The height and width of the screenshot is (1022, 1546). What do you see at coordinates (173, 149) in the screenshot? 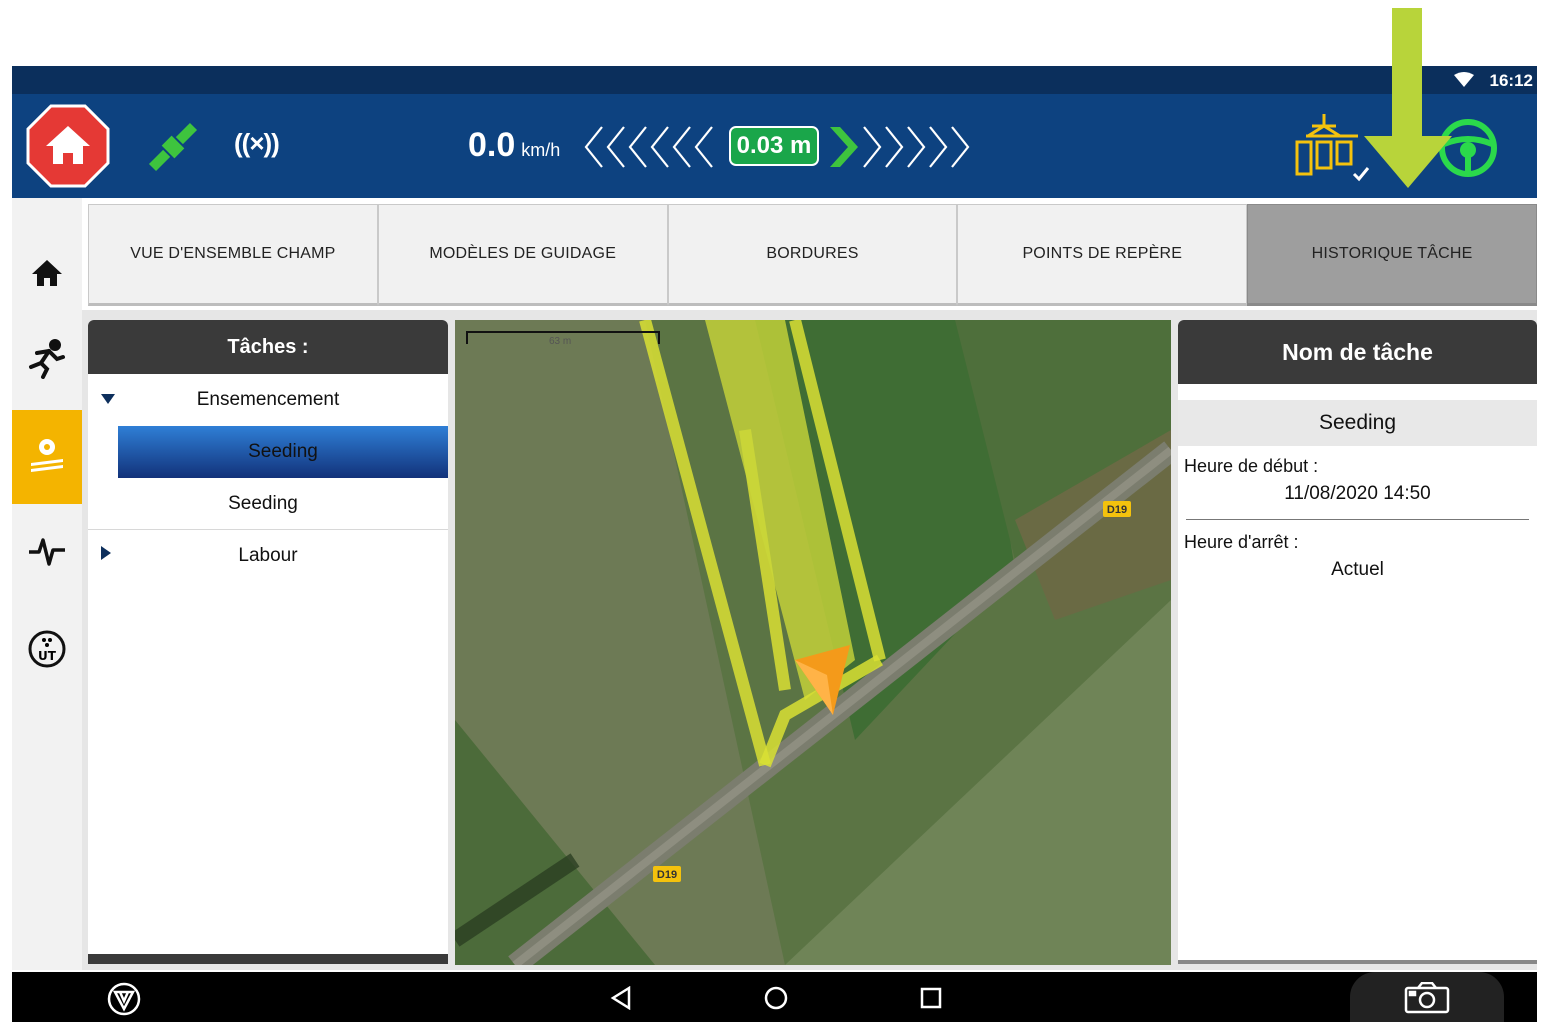
I see `gps-satellite-icon` at bounding box center [173, 149].